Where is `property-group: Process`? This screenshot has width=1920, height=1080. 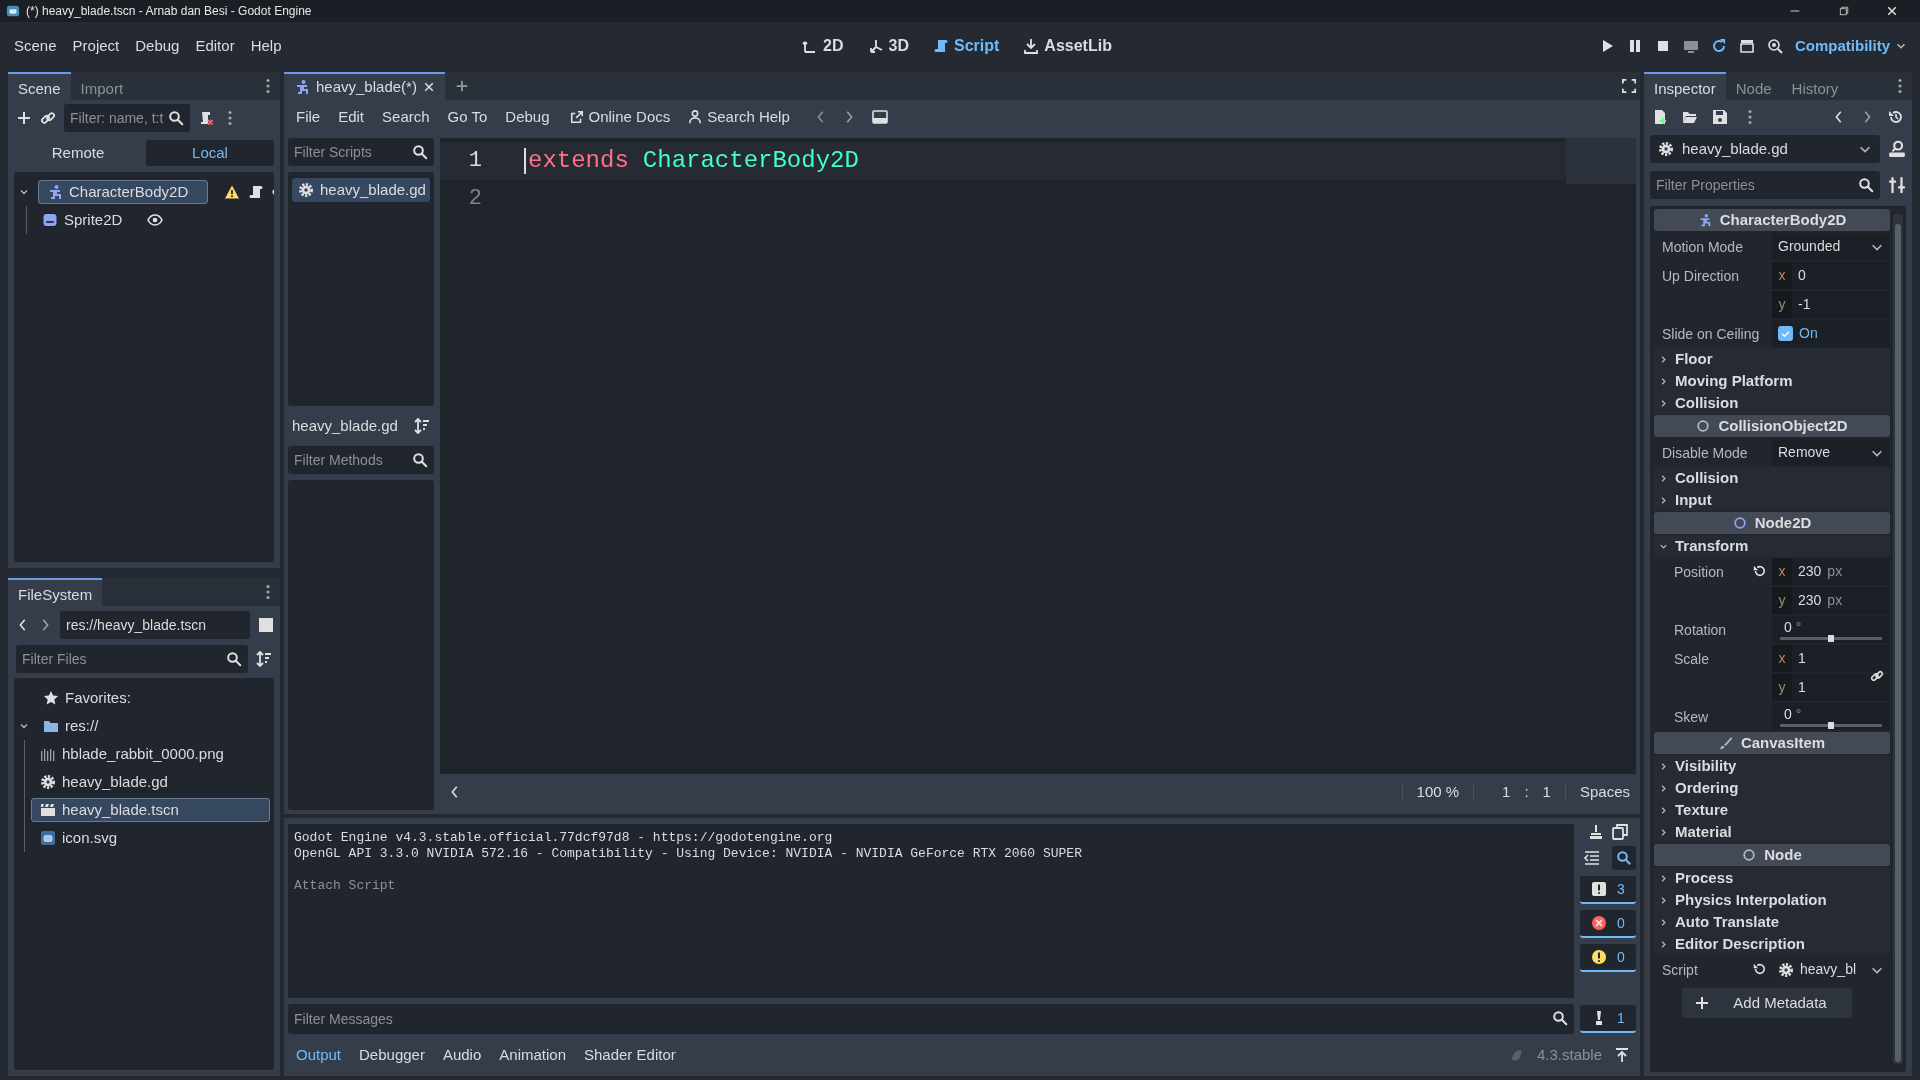 property-group: Process is located at coordinates (1772, 878).